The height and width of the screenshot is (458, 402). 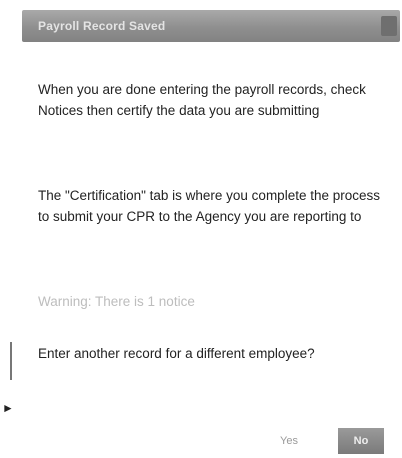 What do you see at coordinates (11, 361) in the screenshot?
I see `window-edge-divider` at bounding box center [11, 361].